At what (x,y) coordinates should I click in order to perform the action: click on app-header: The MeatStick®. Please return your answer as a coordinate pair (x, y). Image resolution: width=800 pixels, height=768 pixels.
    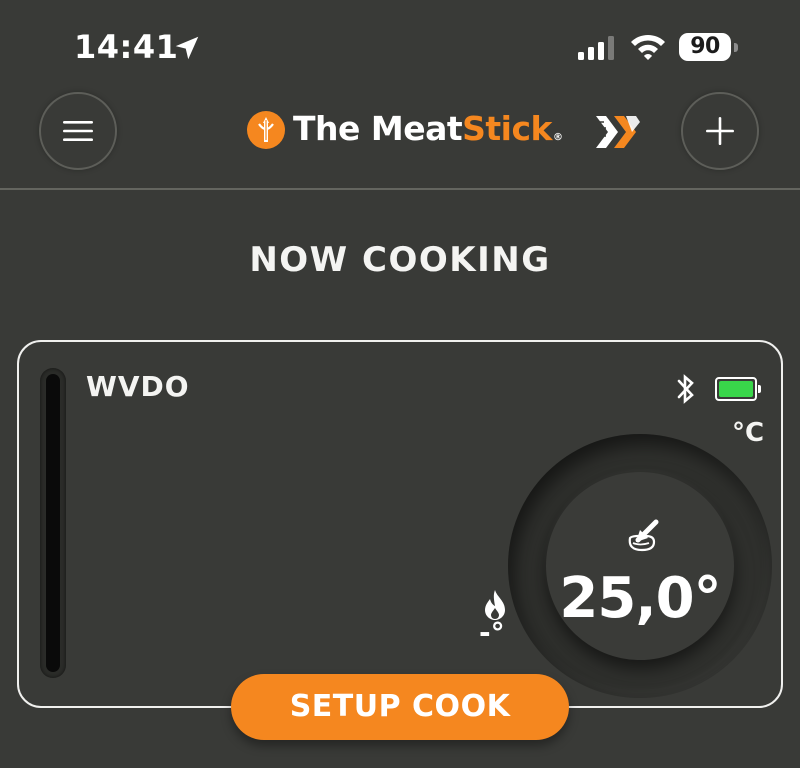
    Looking at the image, I should click on (400, 139).